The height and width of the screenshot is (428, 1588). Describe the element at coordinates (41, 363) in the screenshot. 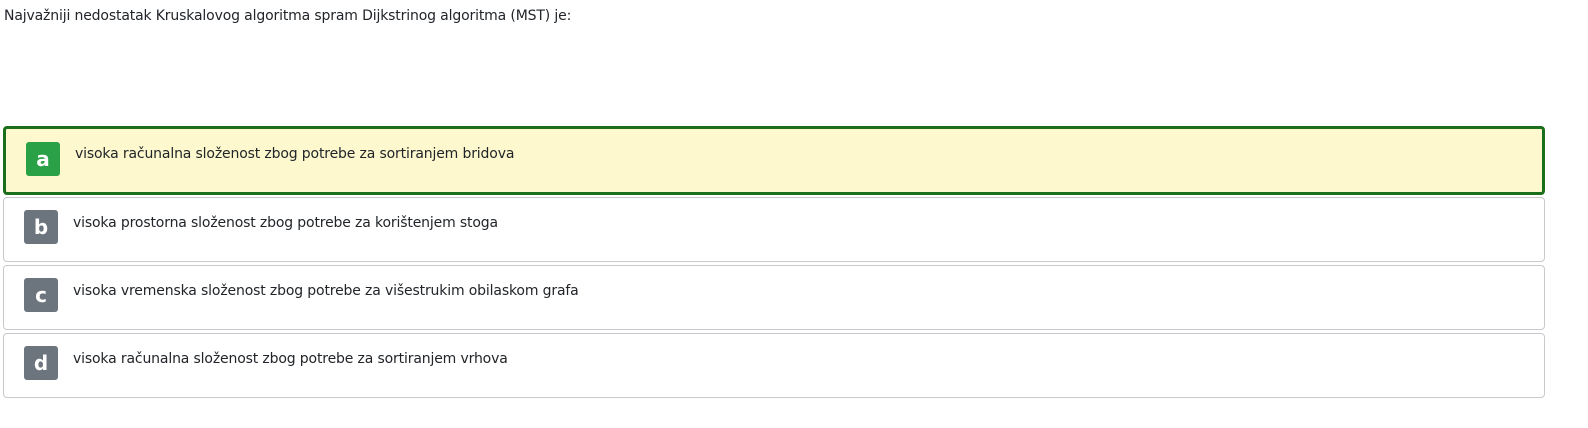

I see `answer-letter-badge: d` at that location.